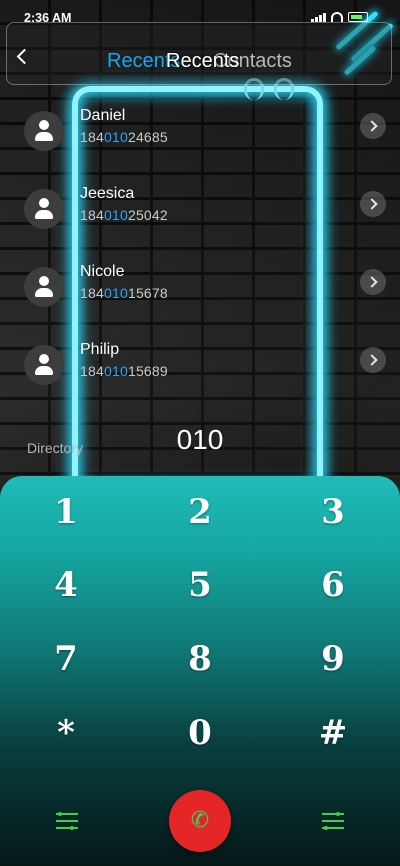  What do you see at coordinates (66, 512) in the screenshot?
I see `key-1: 1` at bounding box center [66, 512].